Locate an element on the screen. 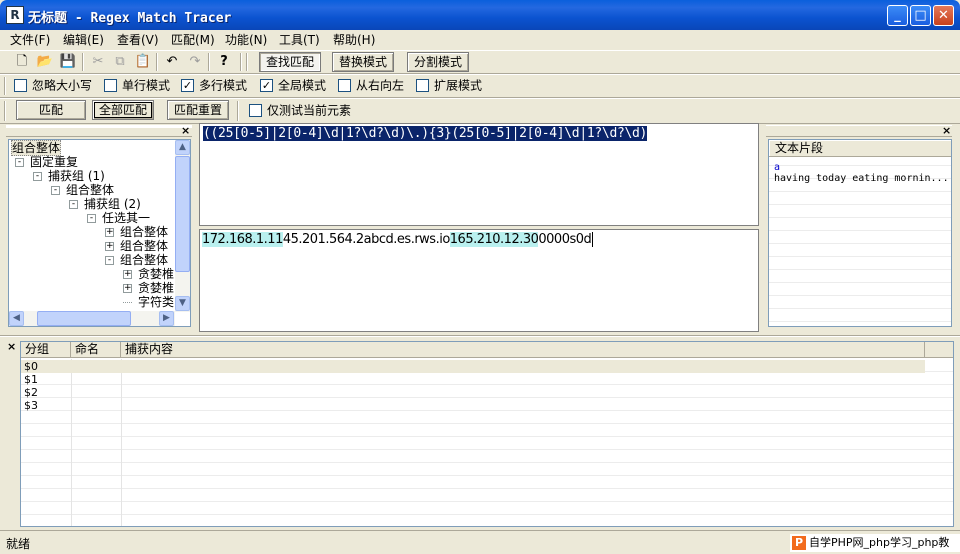  title-bar: R 无标题 - Regex Match Tracer _ □ ✕ is located at coordinates (480, 15).